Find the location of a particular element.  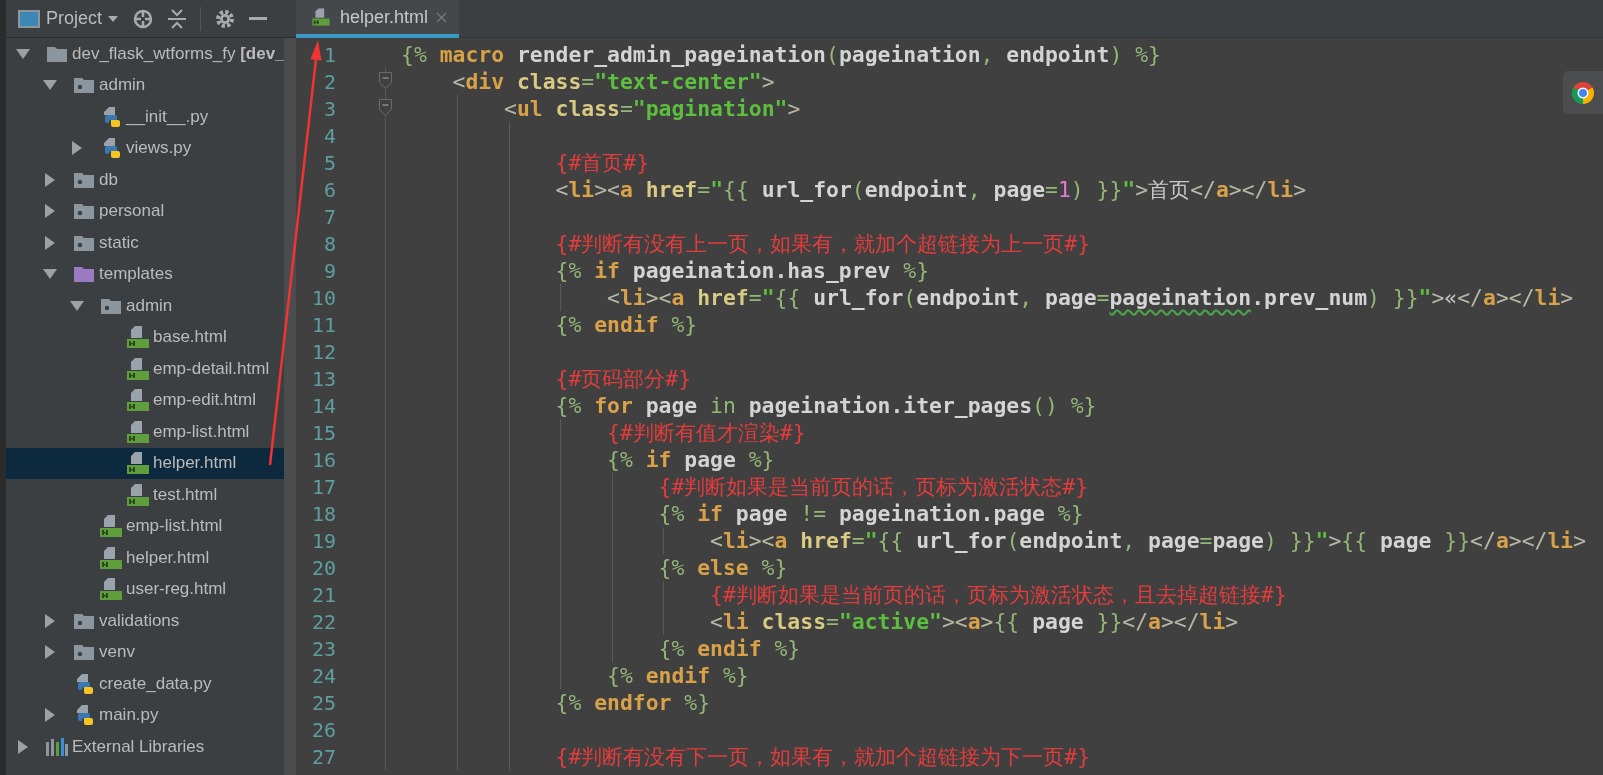

browser-icon is located at coordinates (1583, 92).